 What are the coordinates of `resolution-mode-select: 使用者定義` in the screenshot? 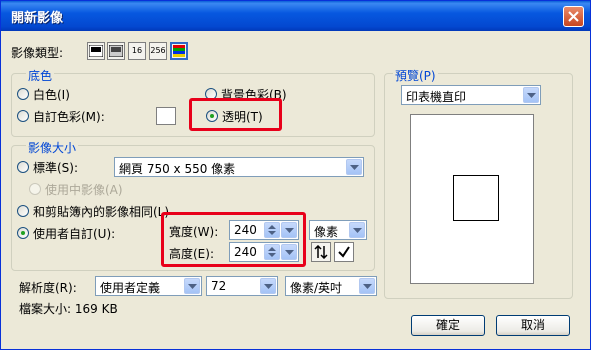 It's located at (148, 286).